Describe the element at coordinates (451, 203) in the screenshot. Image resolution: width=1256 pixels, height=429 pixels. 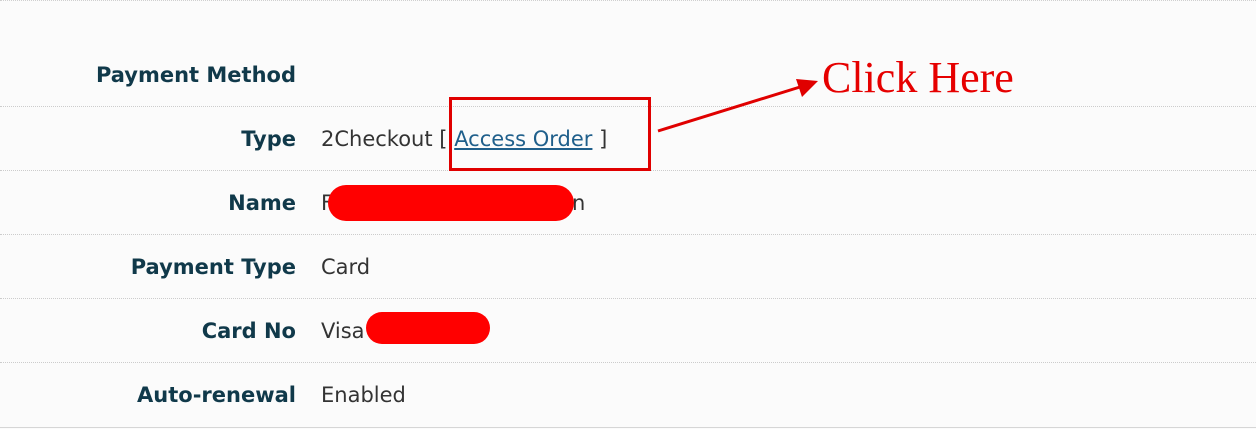
I see `name-redaction-mark` at that location.